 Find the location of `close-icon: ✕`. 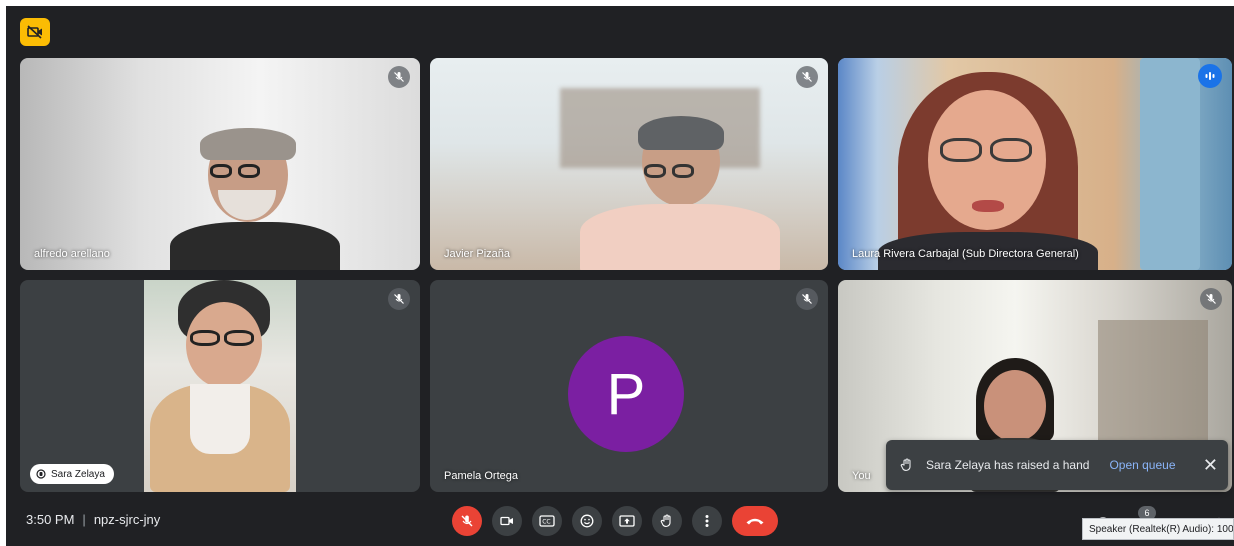

close-icon: ✕ is located at coordinates (1210, 465).